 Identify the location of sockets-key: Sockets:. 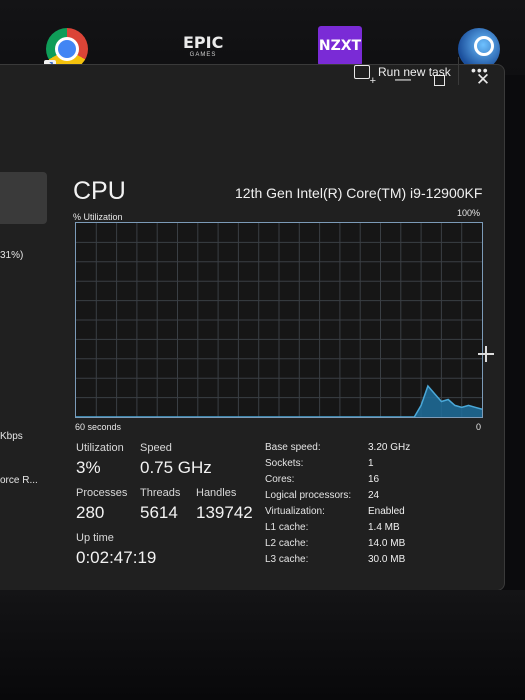
(284, 463).